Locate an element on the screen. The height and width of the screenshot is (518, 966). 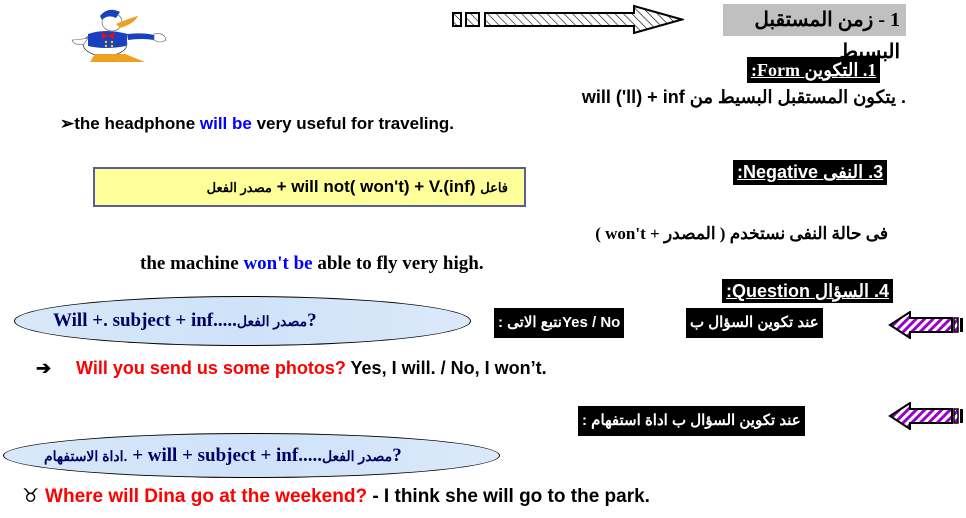
example-answer: - I think she will go to the park. is located at coordinates (508, 496).